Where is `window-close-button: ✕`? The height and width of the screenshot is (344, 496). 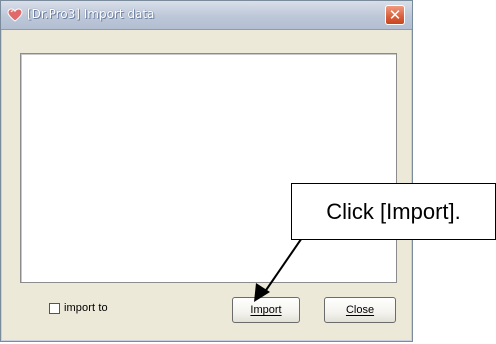
window-close-button: ✕ is located at coordinates (395, 15).